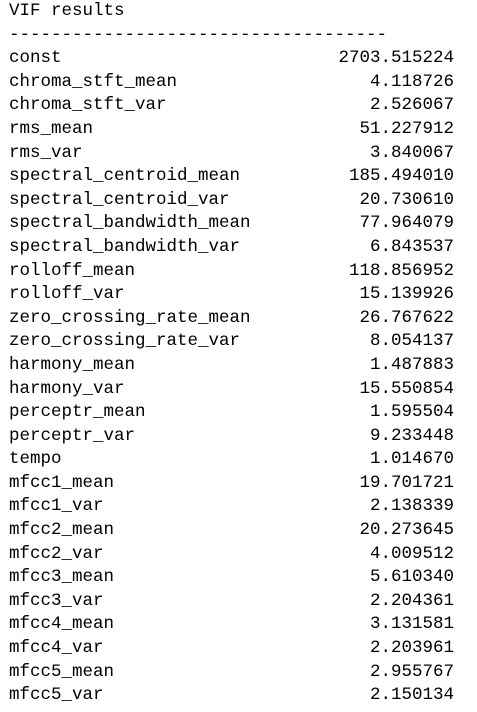 The image size is (477, 712). I want to click on variable-name: mfcc1_var, so click(56, 506).